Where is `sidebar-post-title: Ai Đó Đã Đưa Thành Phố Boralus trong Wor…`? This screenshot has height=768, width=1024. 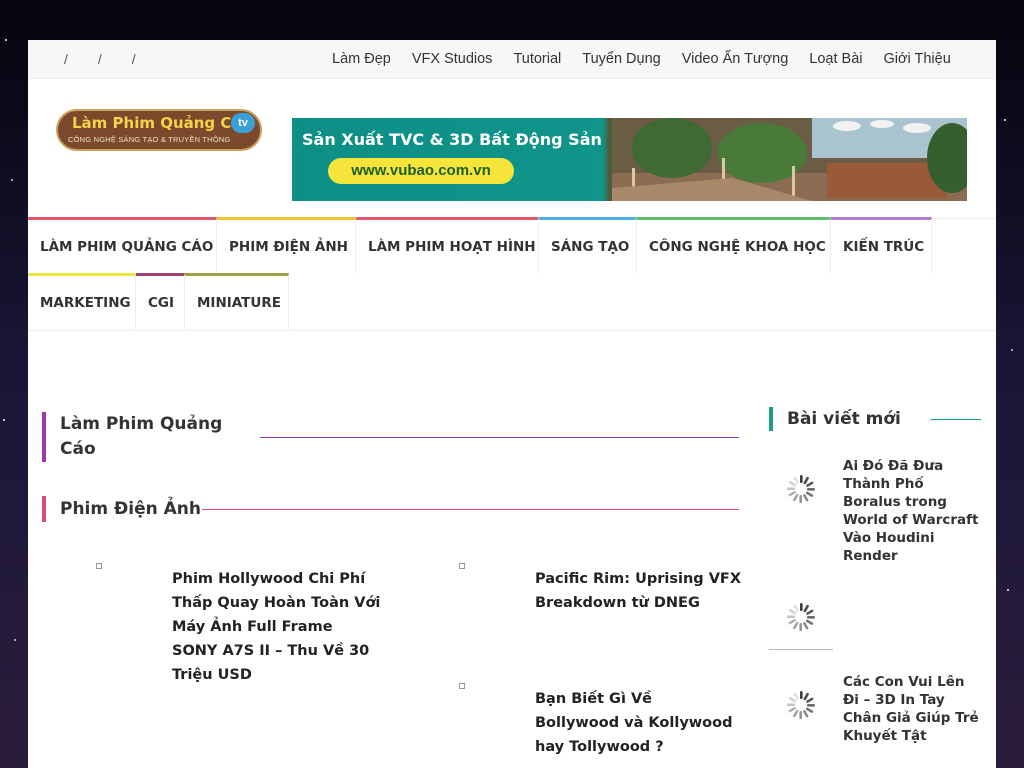 sidebar-post-title: Ai Đó Đã Đưa Thành Phố Boralus trong Wor… is located at coordinates (913, 511).